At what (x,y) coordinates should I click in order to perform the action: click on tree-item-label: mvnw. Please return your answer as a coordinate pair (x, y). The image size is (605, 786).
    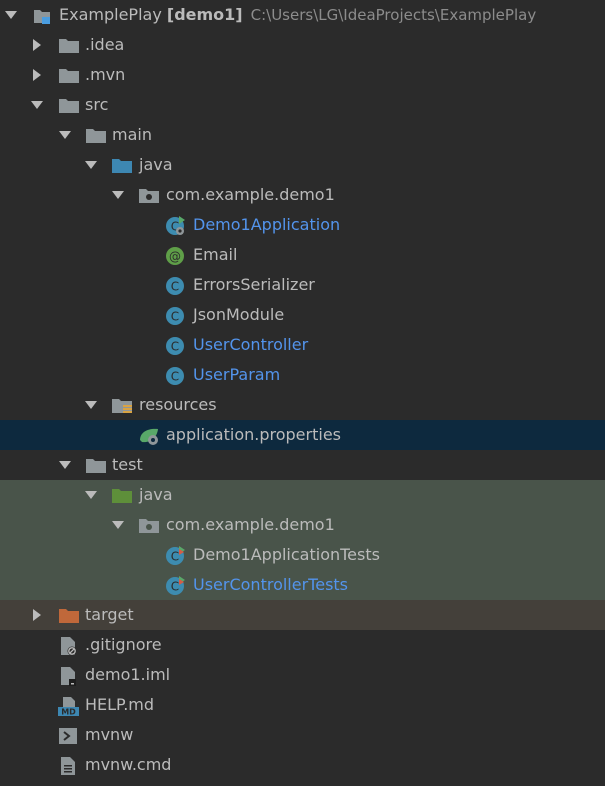
    Looking at the image, I should click on (109, 734).